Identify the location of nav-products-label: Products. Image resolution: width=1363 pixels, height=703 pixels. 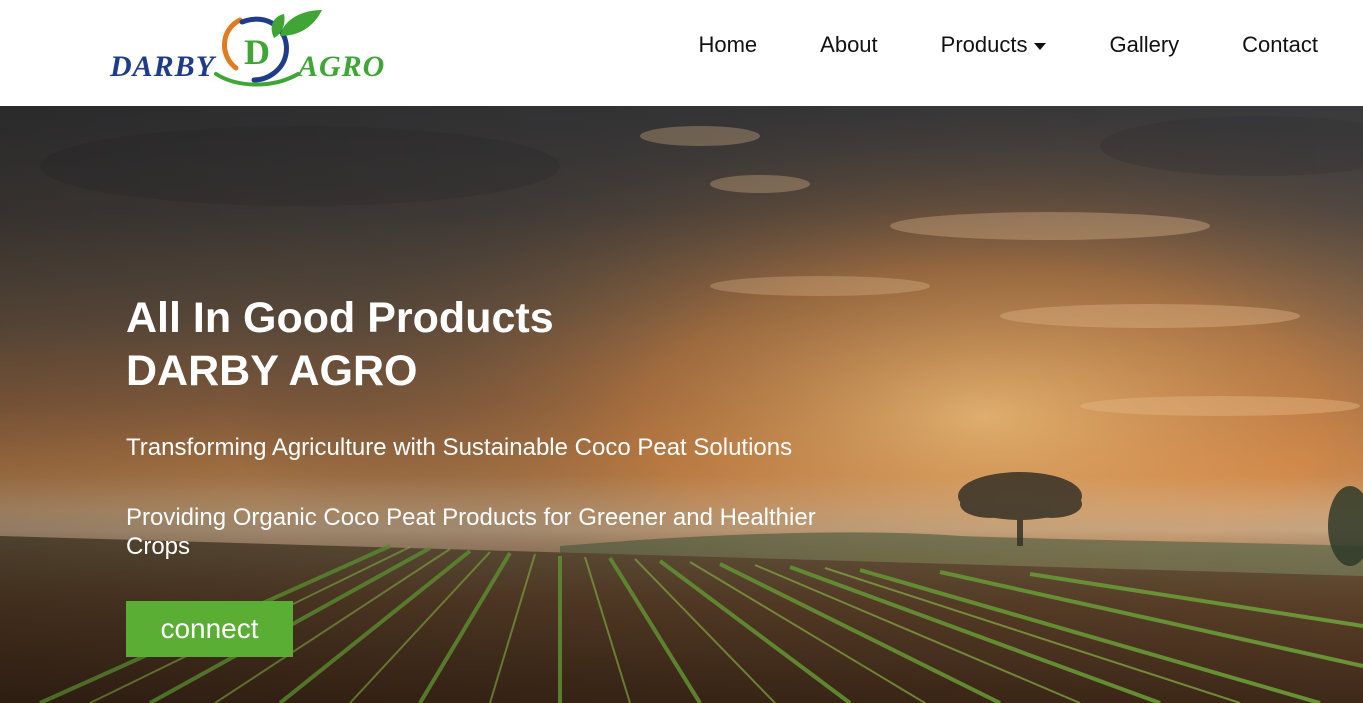
(984, 44).